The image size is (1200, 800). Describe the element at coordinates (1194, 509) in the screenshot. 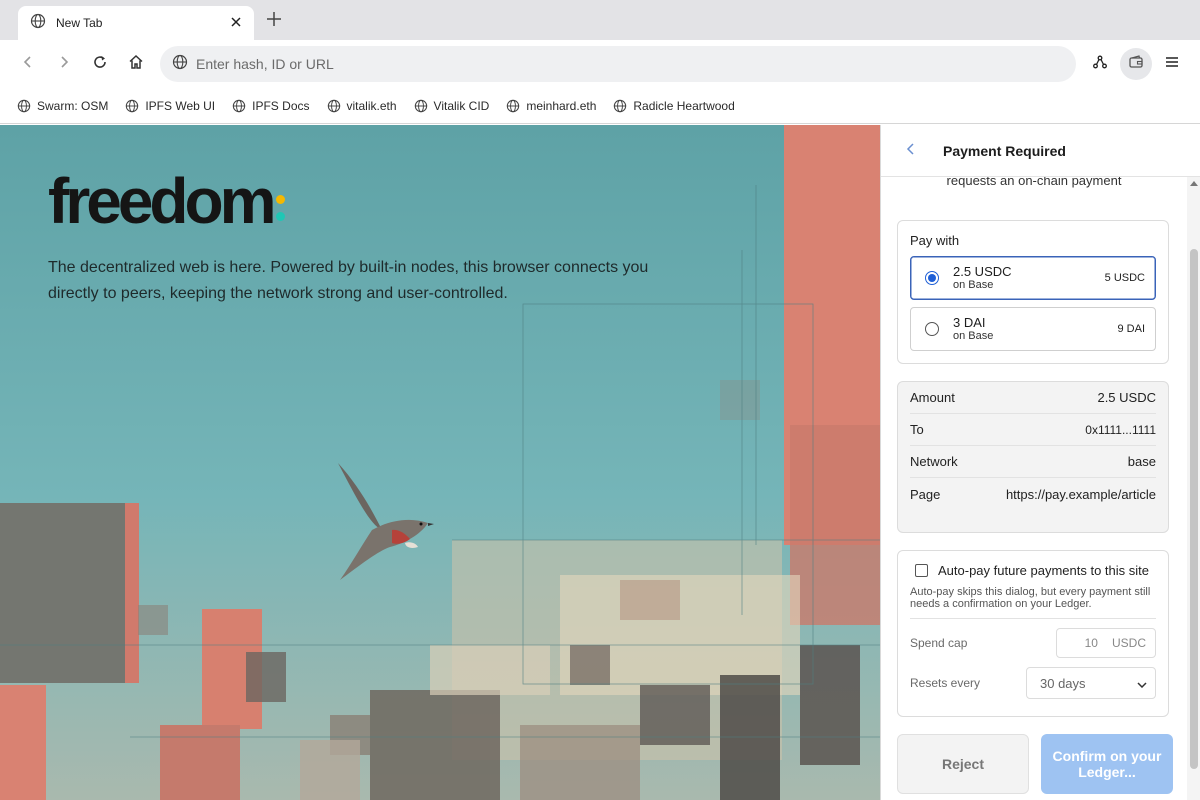

I see `scrollbar-thumb` at that location.